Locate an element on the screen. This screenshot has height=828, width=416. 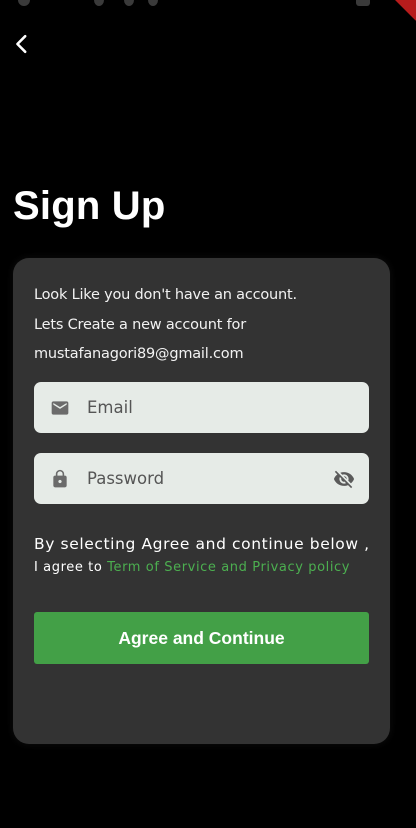
account-email-text: mustafanagori89@gmail.com is located at coordinates (139, 354).